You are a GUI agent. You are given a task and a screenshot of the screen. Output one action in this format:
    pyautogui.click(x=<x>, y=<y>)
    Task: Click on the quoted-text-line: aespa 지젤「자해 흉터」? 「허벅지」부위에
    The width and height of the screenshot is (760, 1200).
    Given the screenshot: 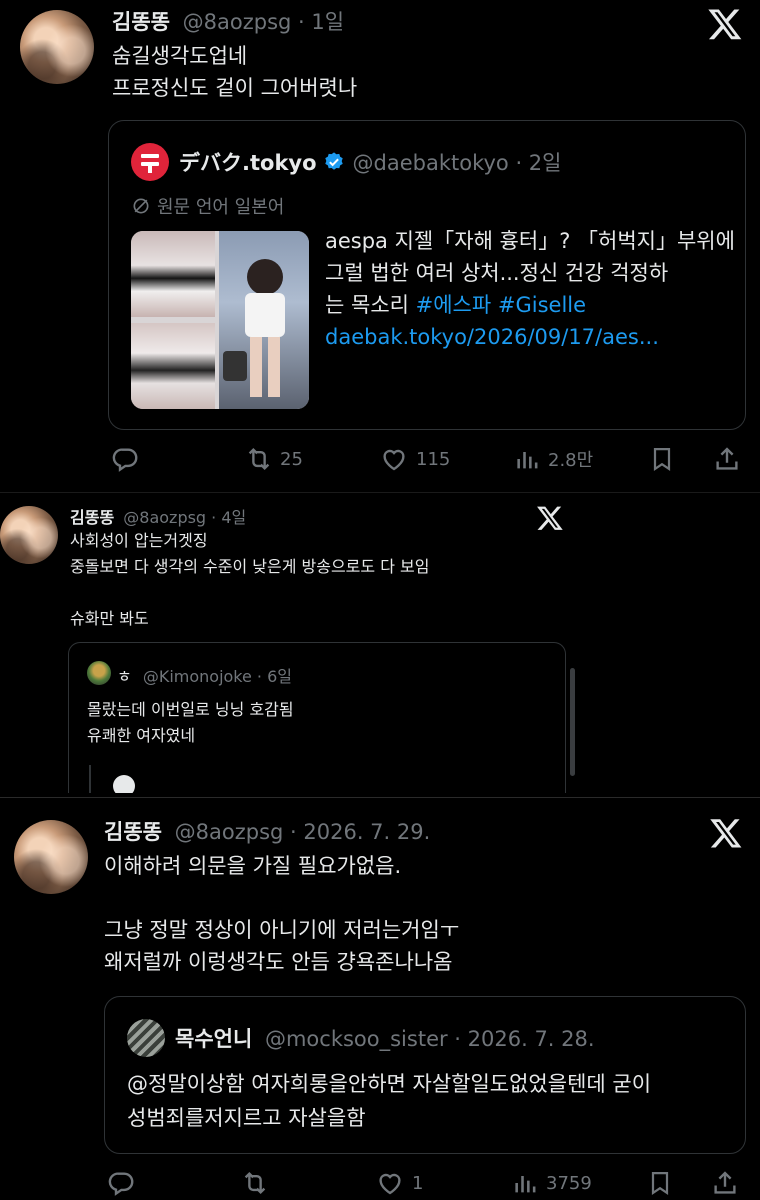 What is the action you would take?
    pyautogui.click(x=530, y=241)
    